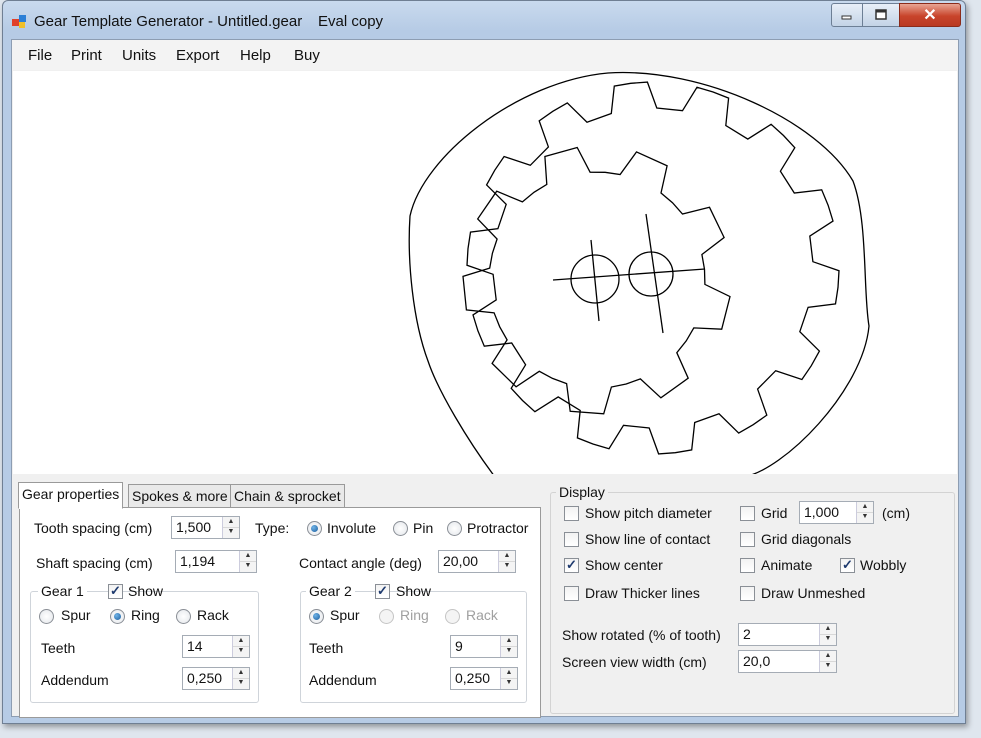  I want to click on type-pin-radio, so click(400, 528).